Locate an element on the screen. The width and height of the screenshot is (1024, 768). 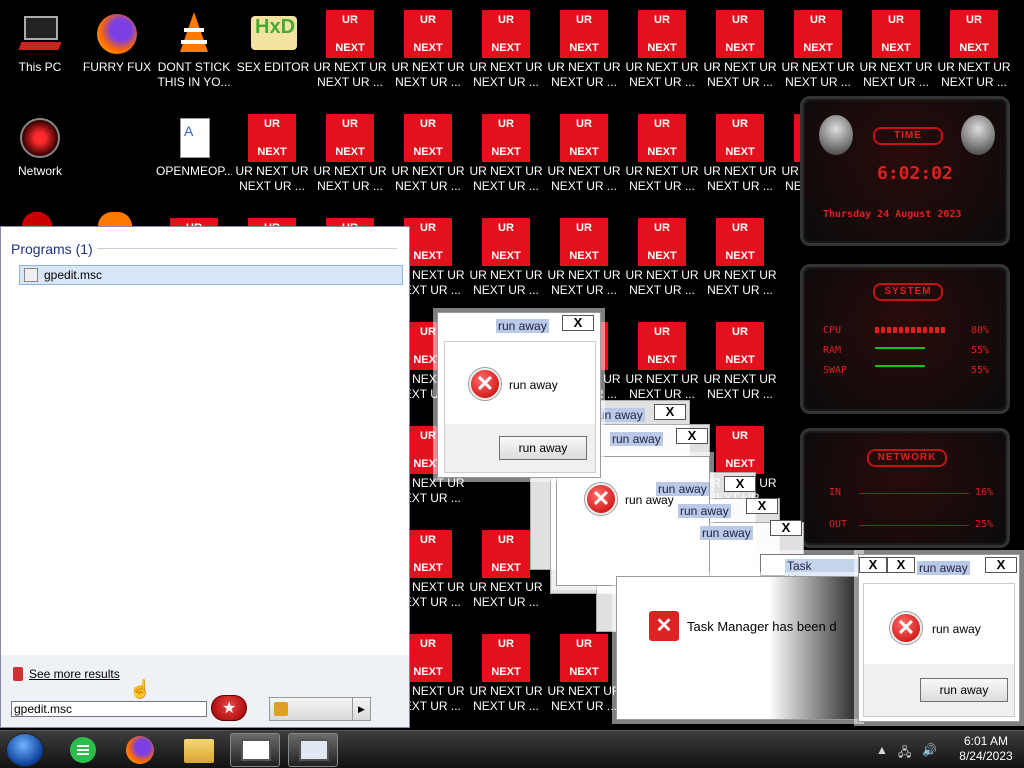
search-button: ★ is located at coordinates (229, 708).